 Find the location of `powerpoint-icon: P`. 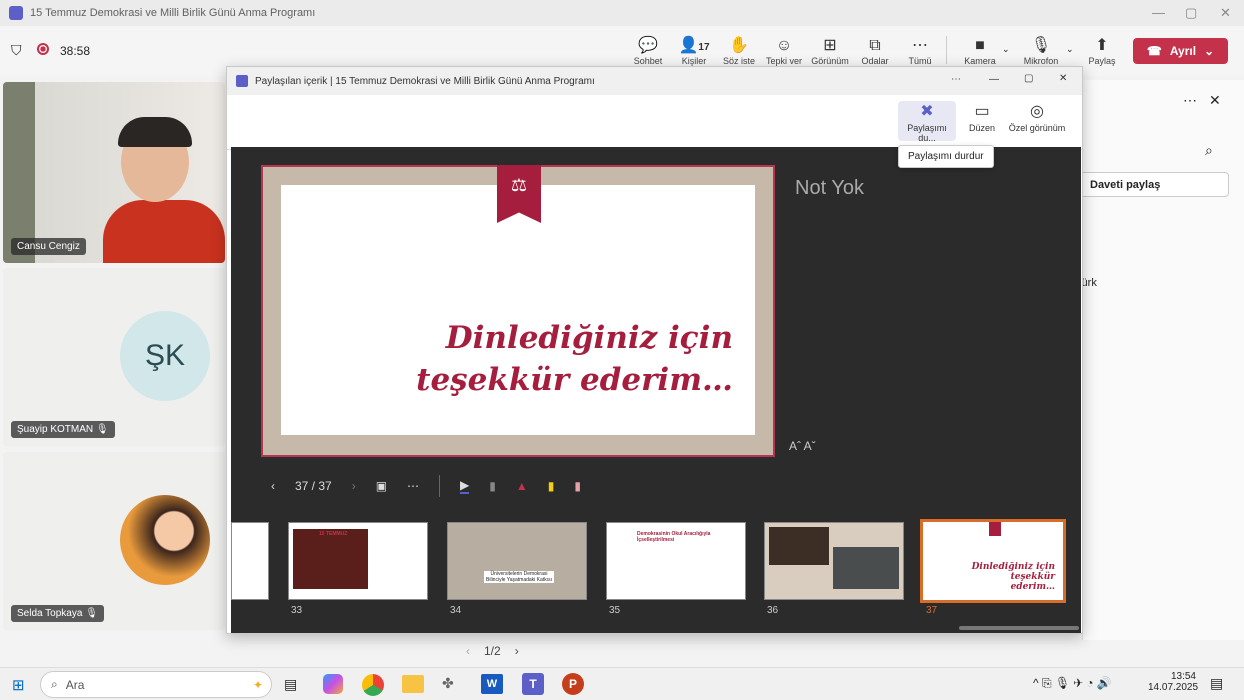

powerpoint-icon: P is located at coordinates (573, 684).